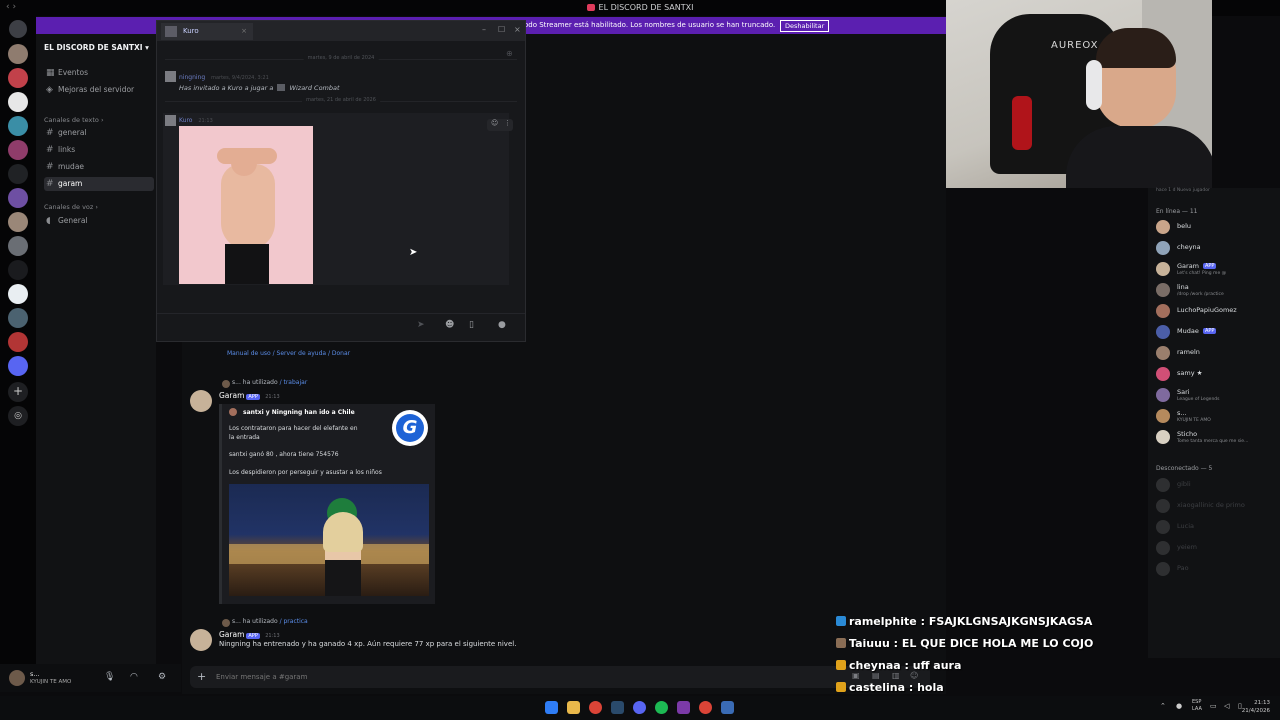 This screenshot has height=720, width=1280. Describe the element at coordinates (18, 29) in the screenshot. I see `discord-home-icon` at that location.